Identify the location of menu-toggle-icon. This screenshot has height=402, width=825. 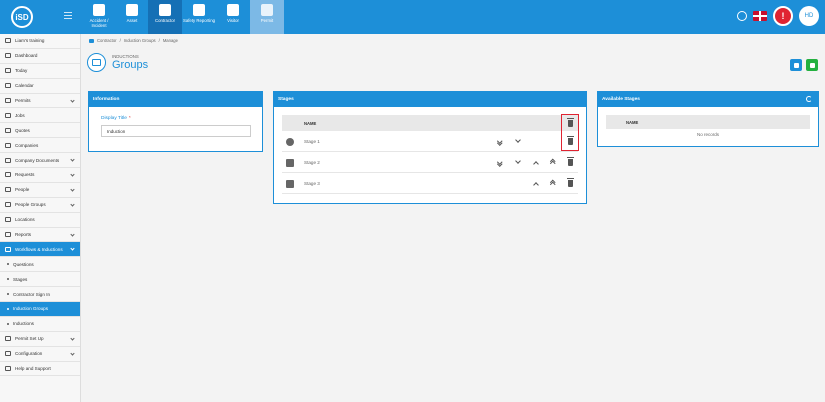
(68, 16).